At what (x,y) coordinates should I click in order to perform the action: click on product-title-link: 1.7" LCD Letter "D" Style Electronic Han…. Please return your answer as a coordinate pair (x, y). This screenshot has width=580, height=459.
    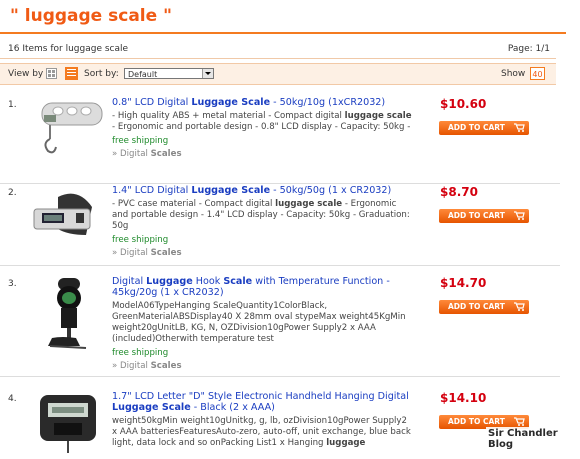
    Looking at the image, I should click on (262, 402).